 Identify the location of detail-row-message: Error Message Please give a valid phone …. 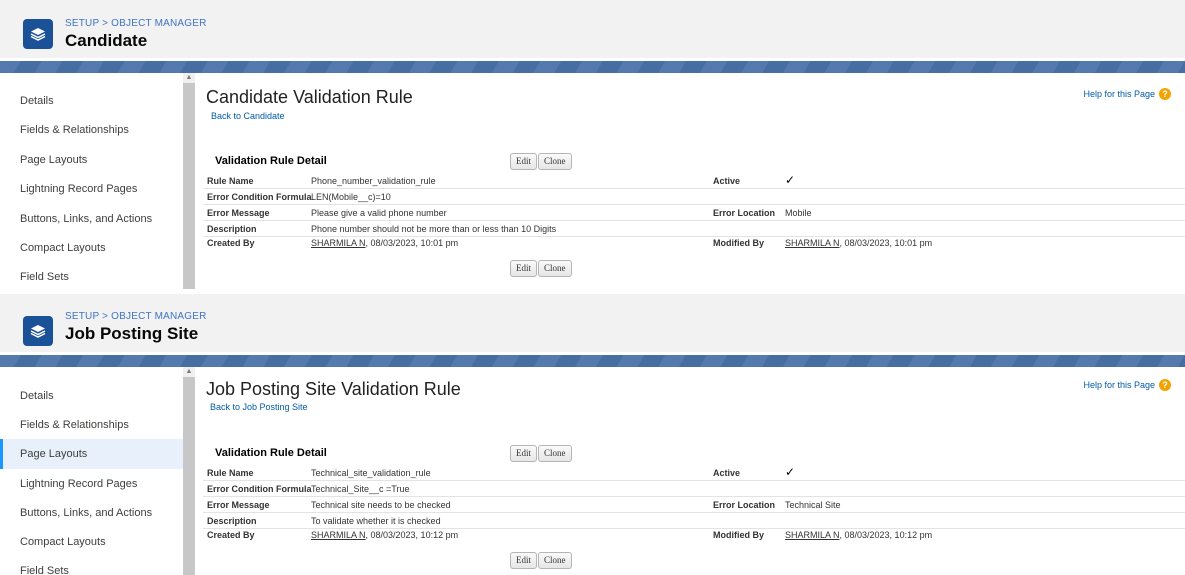
(694, 213).